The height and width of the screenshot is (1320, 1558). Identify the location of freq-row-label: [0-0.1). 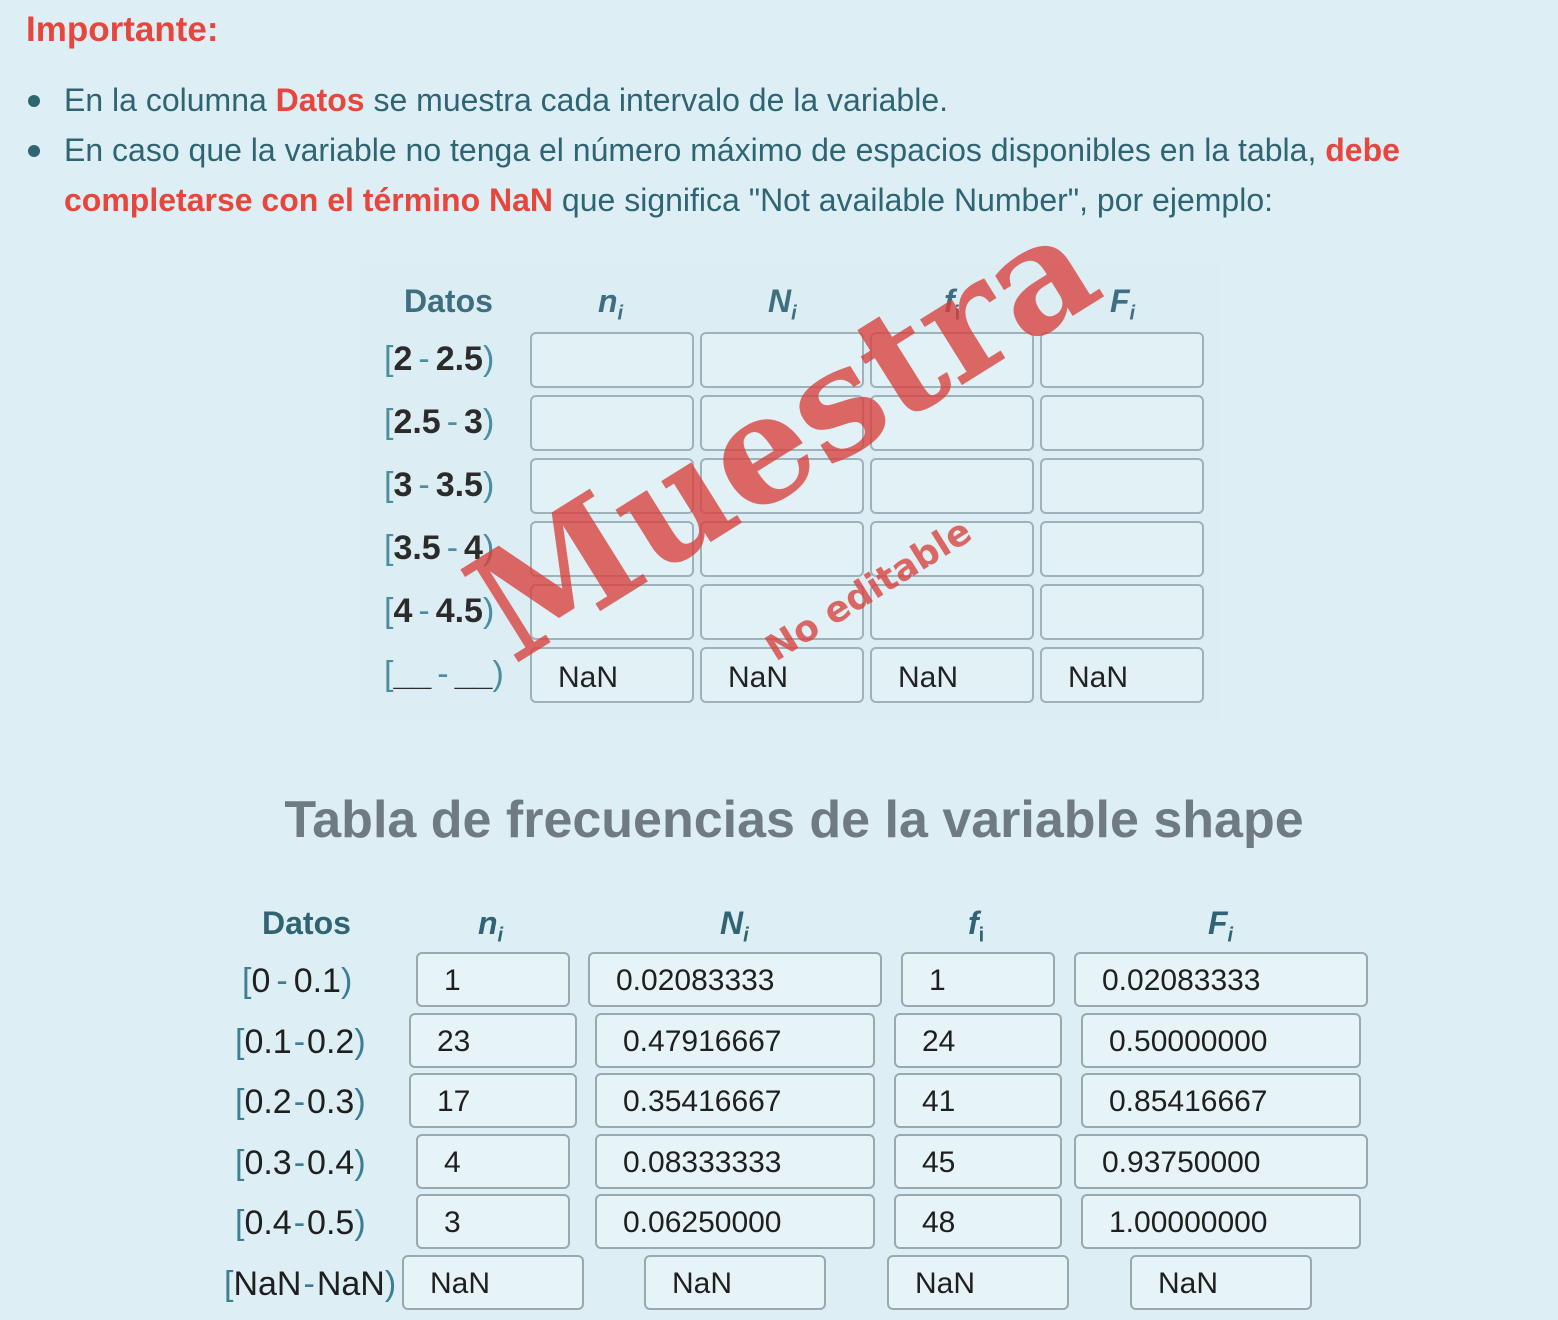
(297, 981).